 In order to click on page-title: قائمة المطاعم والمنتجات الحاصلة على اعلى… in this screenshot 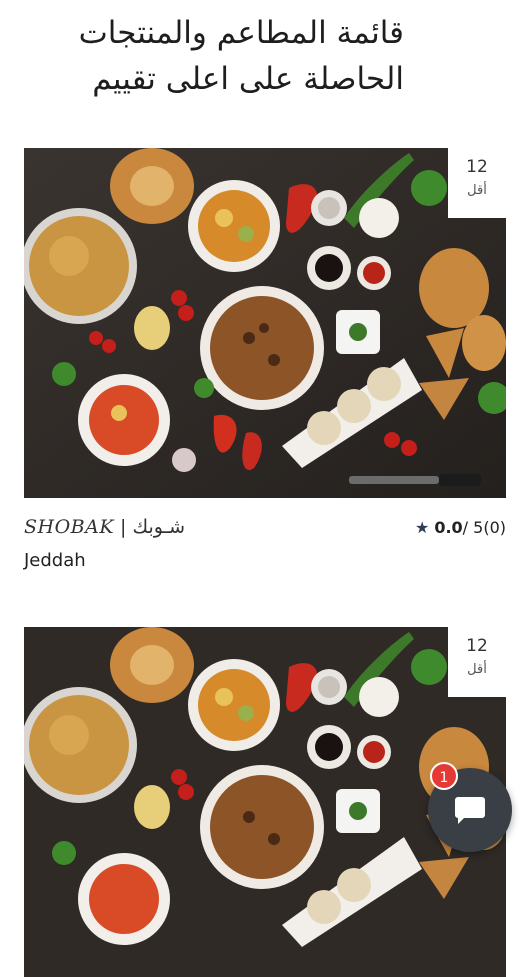, I will do `click(241, 56)`.